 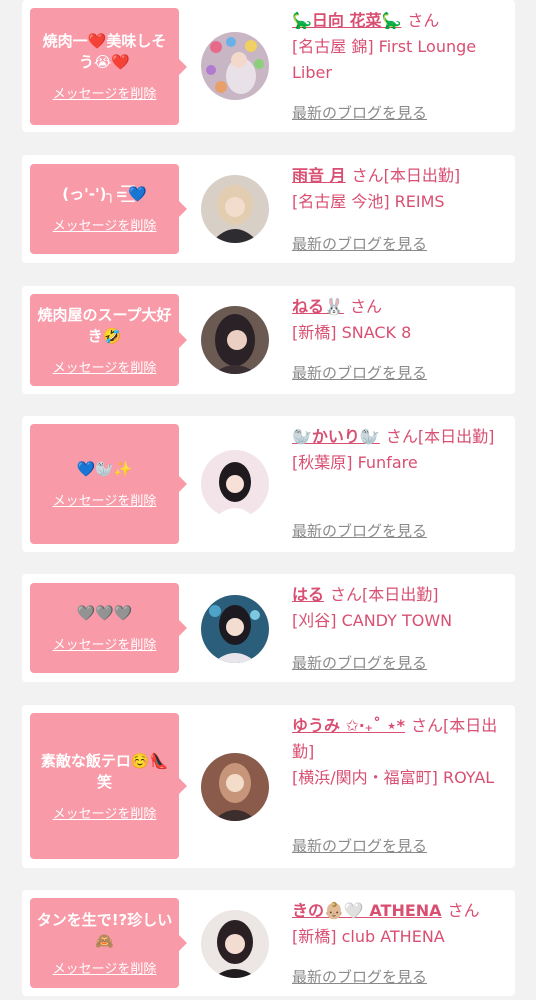 I want to click on cast-name-link: きの👶🏼🤍 ATHENA, so click(x=367, y=910).